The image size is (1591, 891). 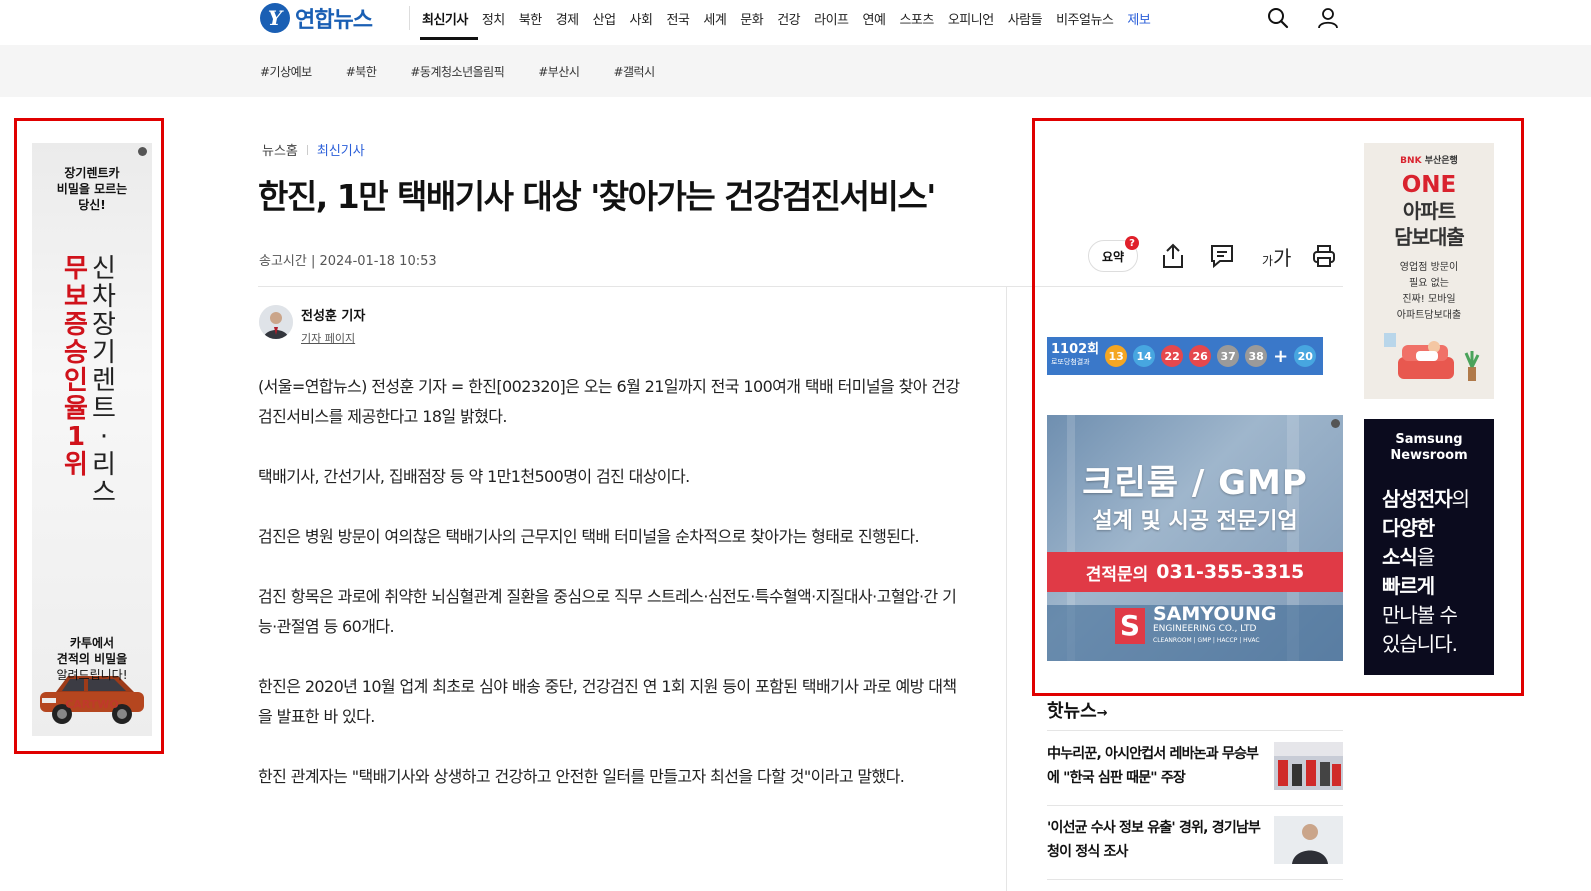 What do you see at coordinates (312, 325) in the screenshot?
I see `reporter-info: 전성훈 기자 기자 페이지` at bounding box center [312, 325].